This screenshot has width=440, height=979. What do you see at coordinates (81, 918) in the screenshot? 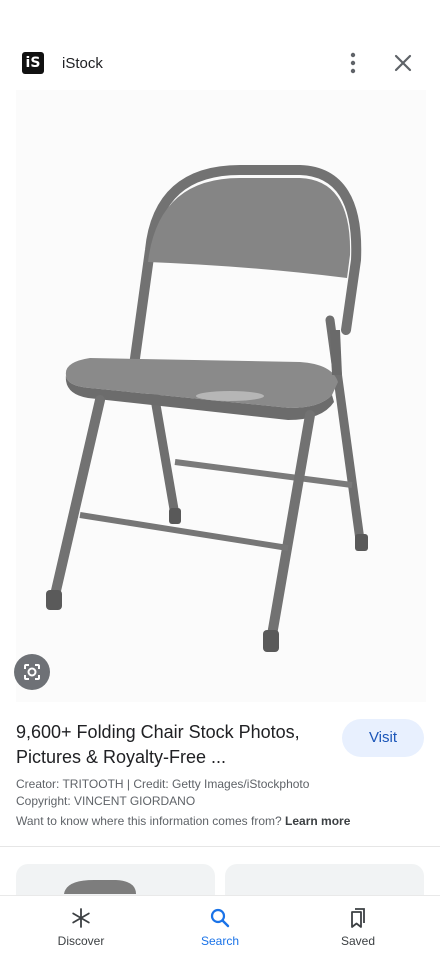
I see `asterisk-icon` at bounding box center [81, 918].